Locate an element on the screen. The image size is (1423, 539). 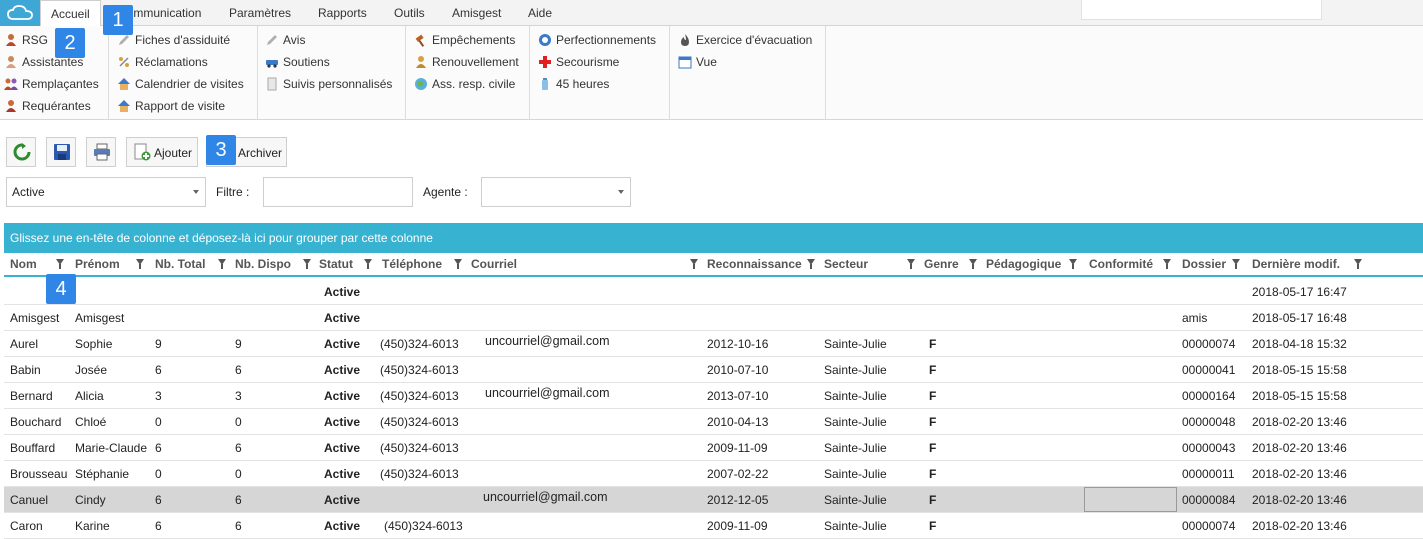
bottle-icon is located at coordinates (545, 84).